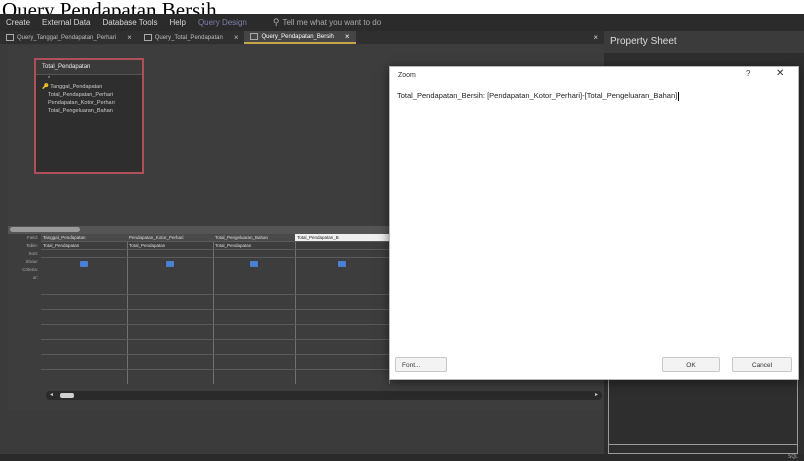 The image size is (804, 461). What do you see at coordinates (324, 395) in the screenshot?
I see `grid-horizontal-scrollbar: ◂ ▸` at bounding box center [324, 395].